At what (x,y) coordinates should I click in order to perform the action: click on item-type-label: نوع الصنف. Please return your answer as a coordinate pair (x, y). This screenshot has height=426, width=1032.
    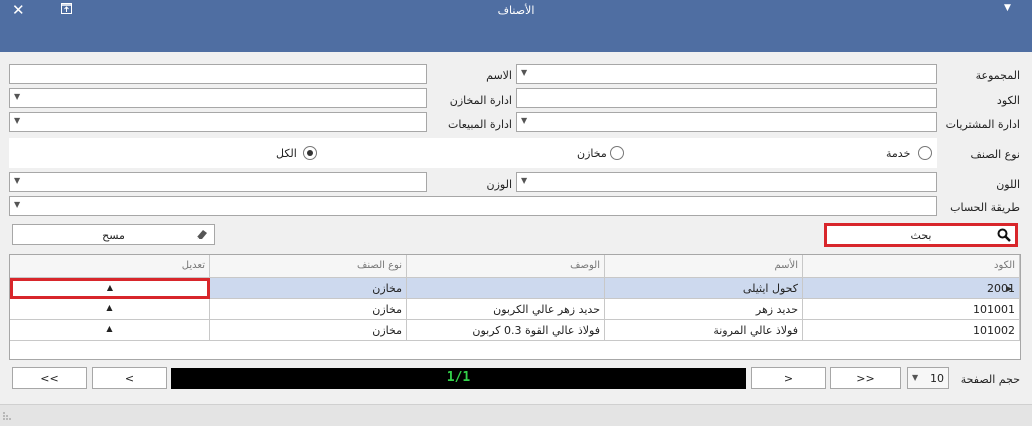
    Looking at the image, I should click on (995, 154).